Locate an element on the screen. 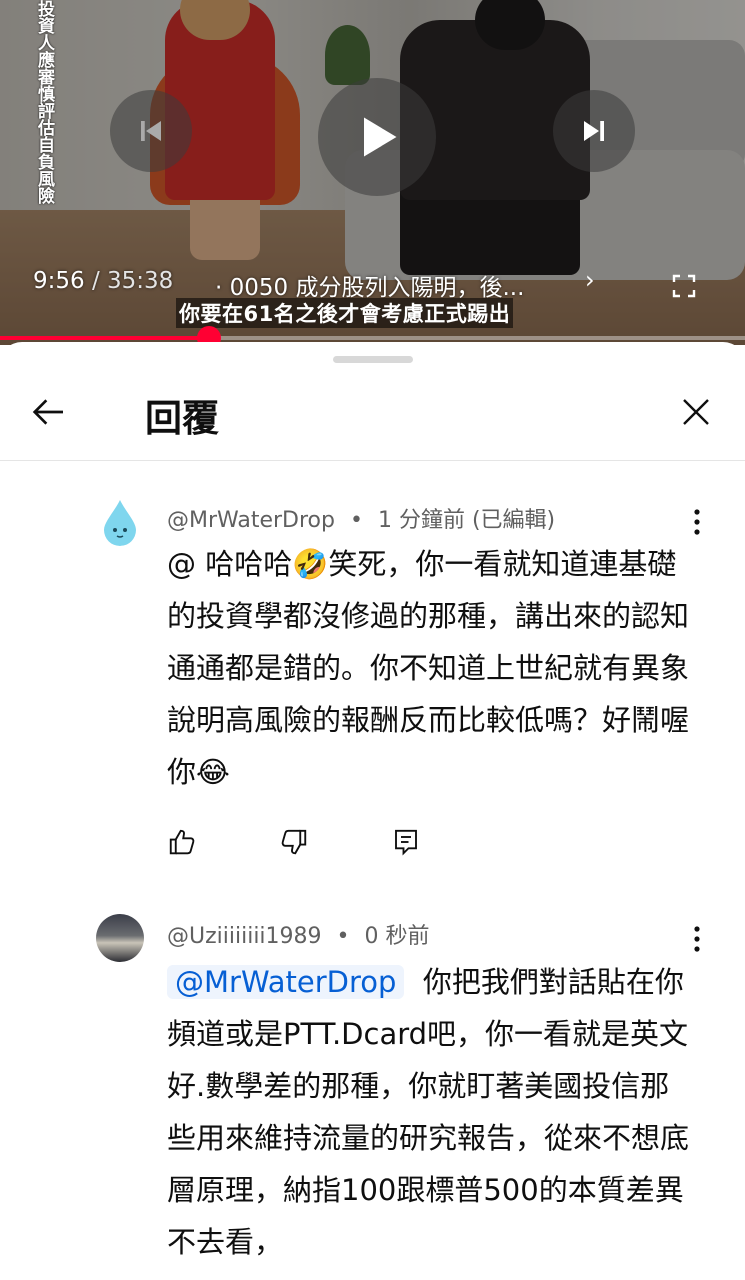  time-display: 9:56 / 35:38 is located at coordinates (103, 281).